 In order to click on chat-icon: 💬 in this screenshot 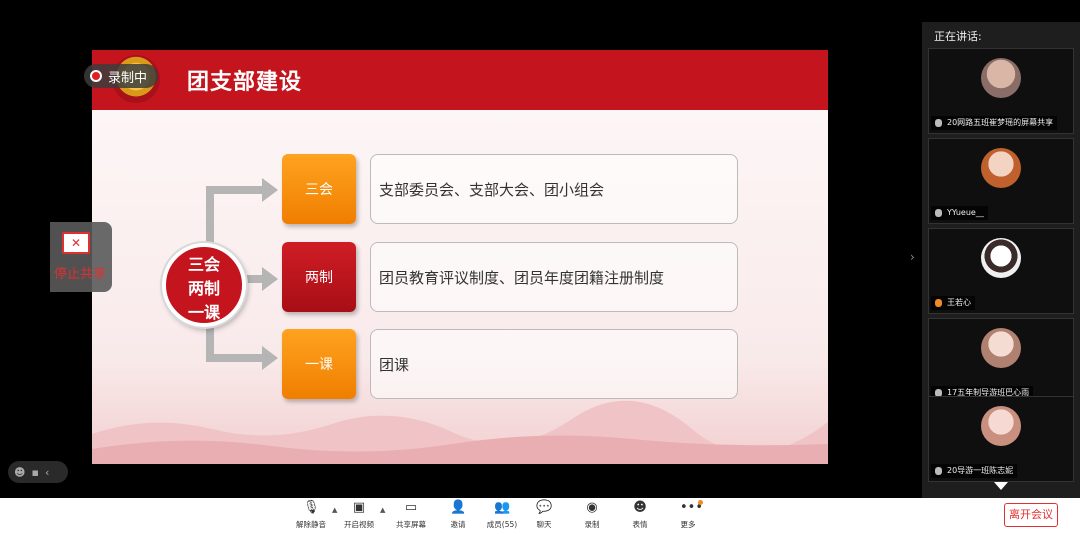, I will do `click(544, 507)`.